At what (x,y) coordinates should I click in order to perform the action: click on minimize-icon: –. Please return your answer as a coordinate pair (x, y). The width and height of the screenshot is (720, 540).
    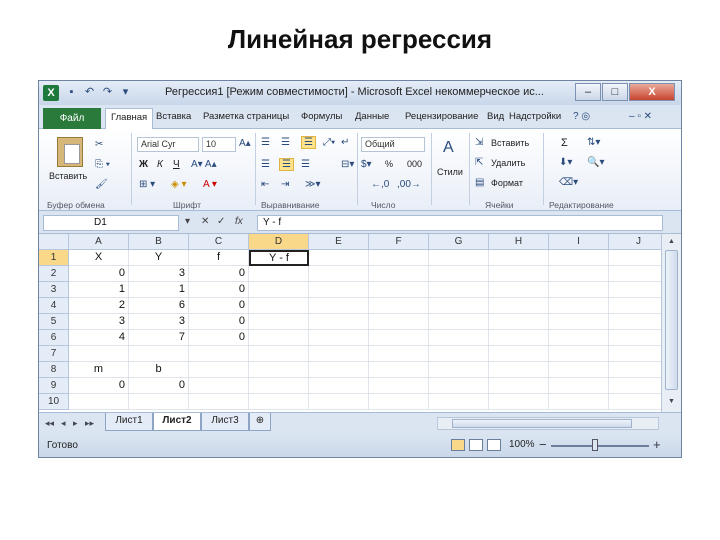
    Looking at the image, I should click on (588, 92).